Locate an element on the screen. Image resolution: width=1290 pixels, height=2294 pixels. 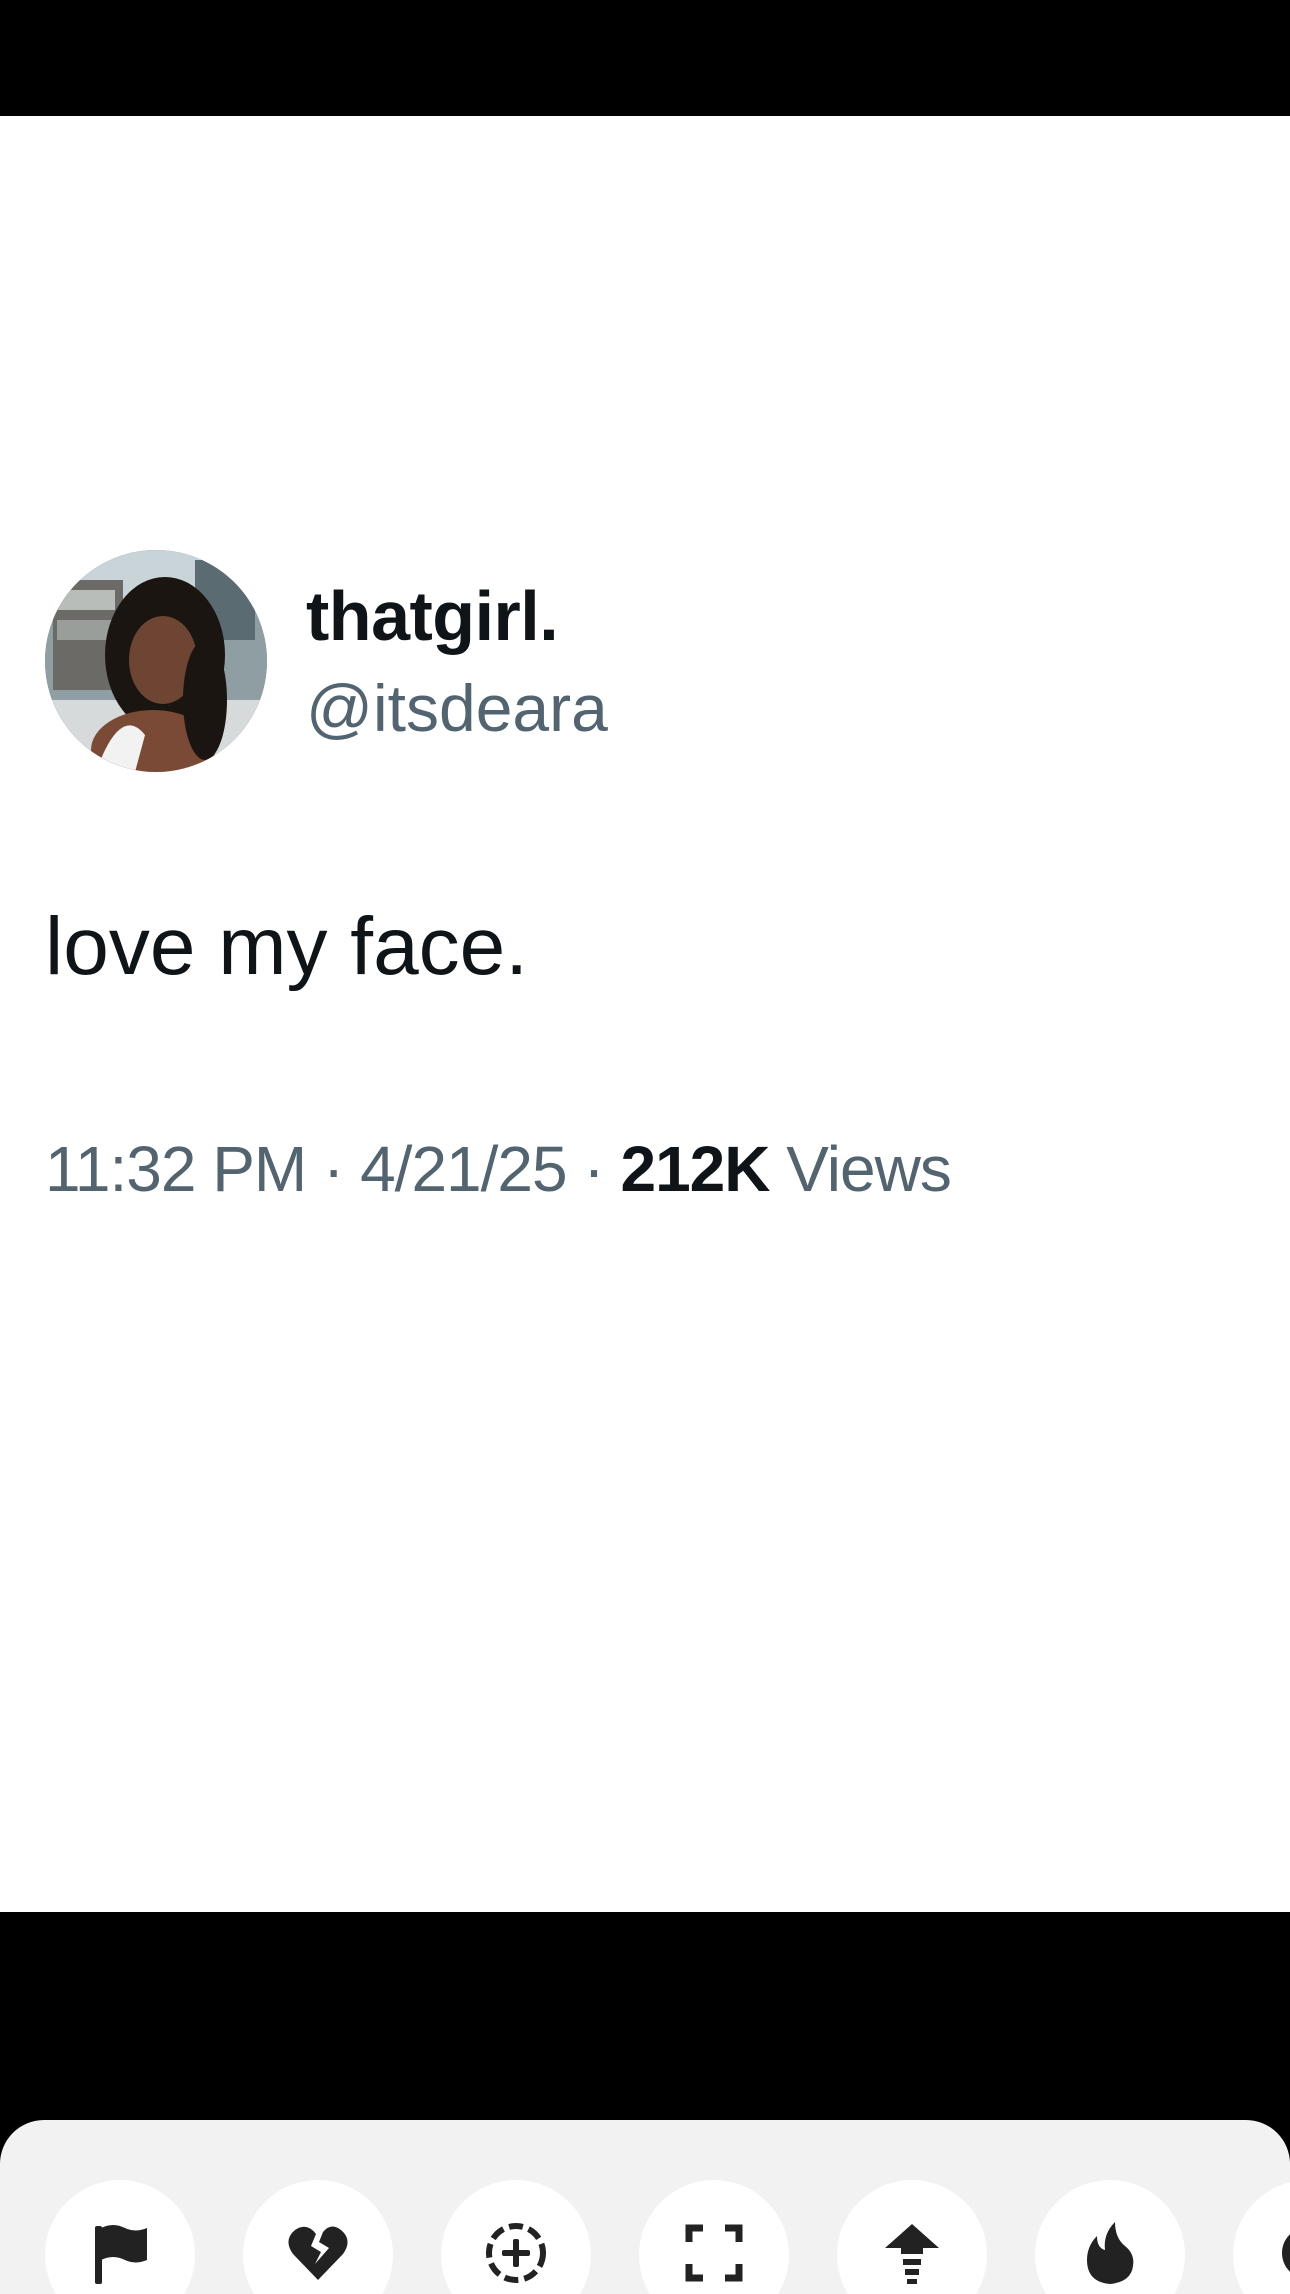
display-name: thatgirl. is located at coordinates (432, 616).